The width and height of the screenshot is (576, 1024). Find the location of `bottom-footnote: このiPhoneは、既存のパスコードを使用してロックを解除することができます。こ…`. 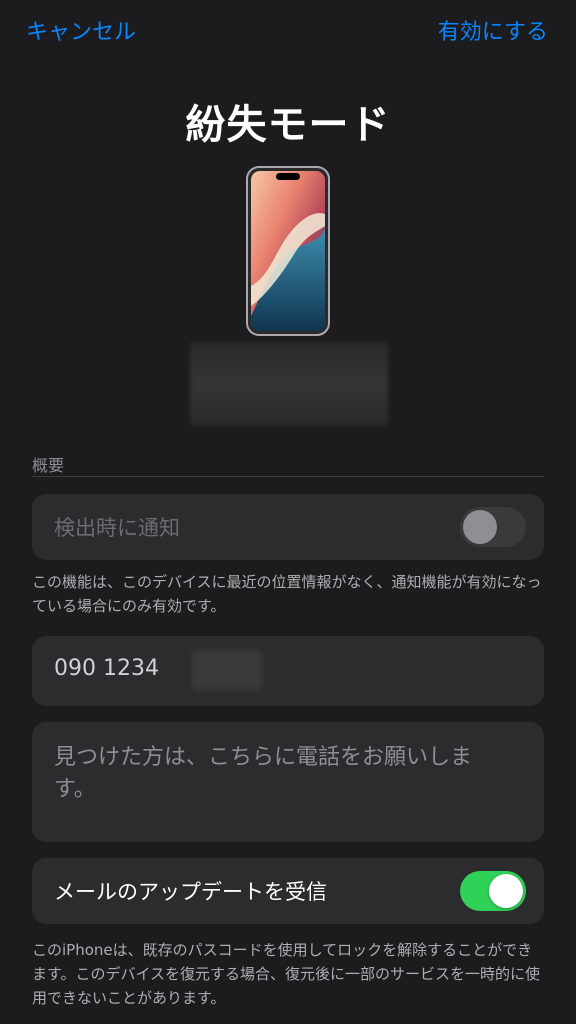

bottom-footnote: このiPhoneは、既存のパスコードを使用してロックを解除することができます。こ… is located at coordinates (286, 974).